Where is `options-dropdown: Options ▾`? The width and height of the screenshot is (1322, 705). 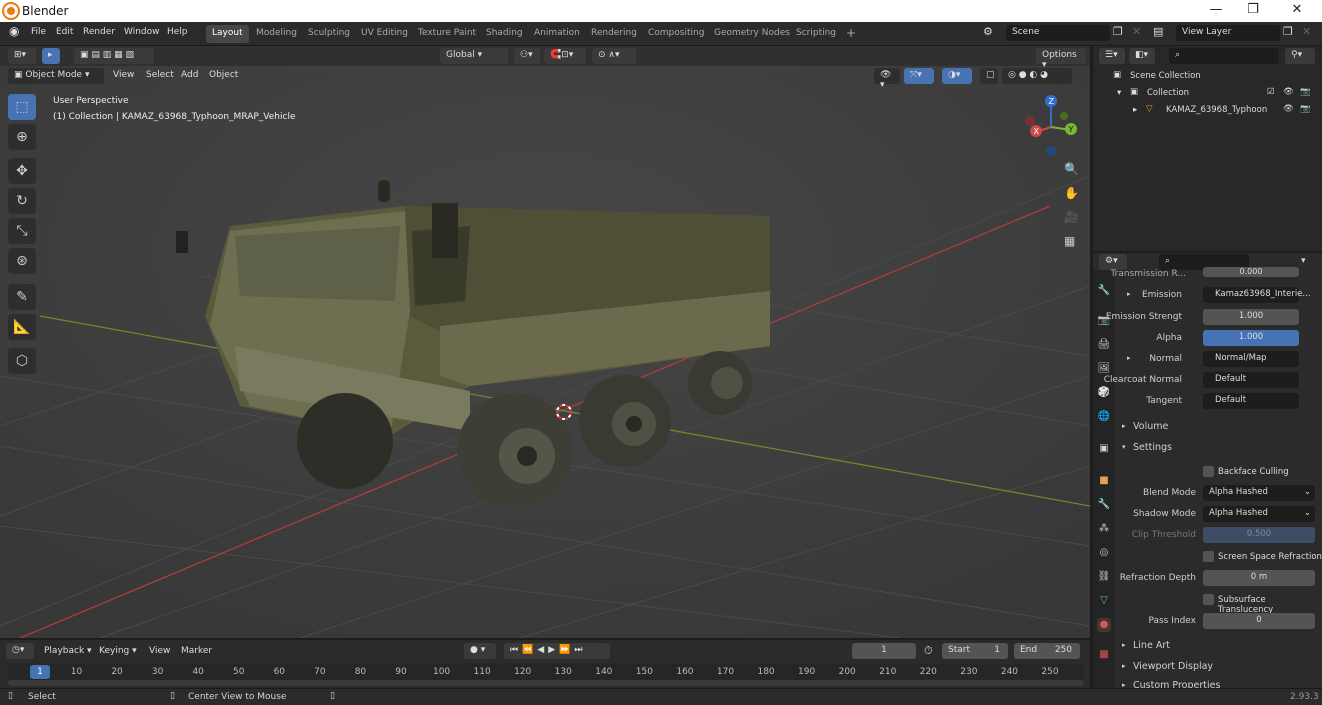 options-dropdown: Options ▾ is located at coordinates (1061, 59).